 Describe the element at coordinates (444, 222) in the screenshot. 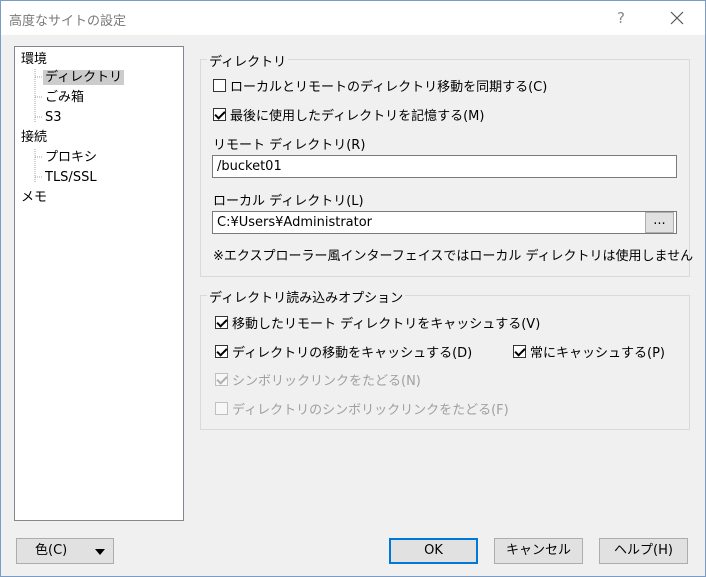

I see `local-directory-input: C:¥Users¥Administrator` at that location.